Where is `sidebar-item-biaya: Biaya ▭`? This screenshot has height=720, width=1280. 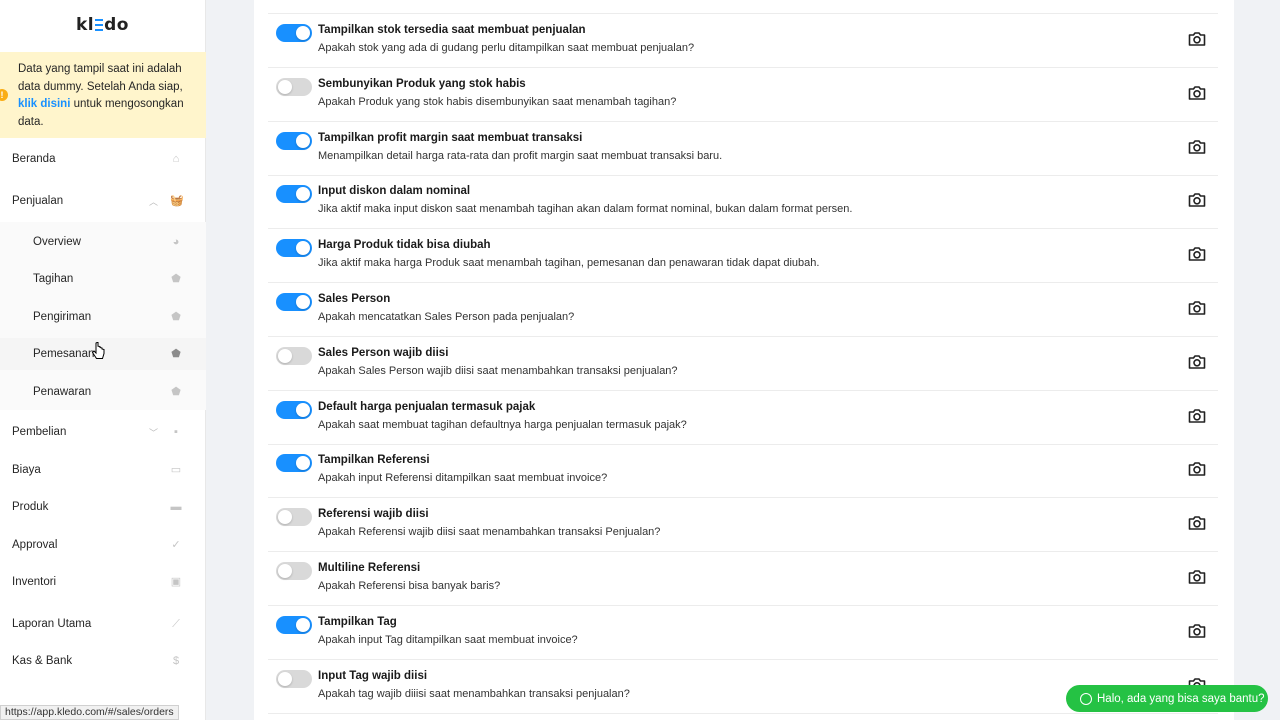
sidebar-item-biaya: Biaya ▭ is located at coordinates (103, 470).